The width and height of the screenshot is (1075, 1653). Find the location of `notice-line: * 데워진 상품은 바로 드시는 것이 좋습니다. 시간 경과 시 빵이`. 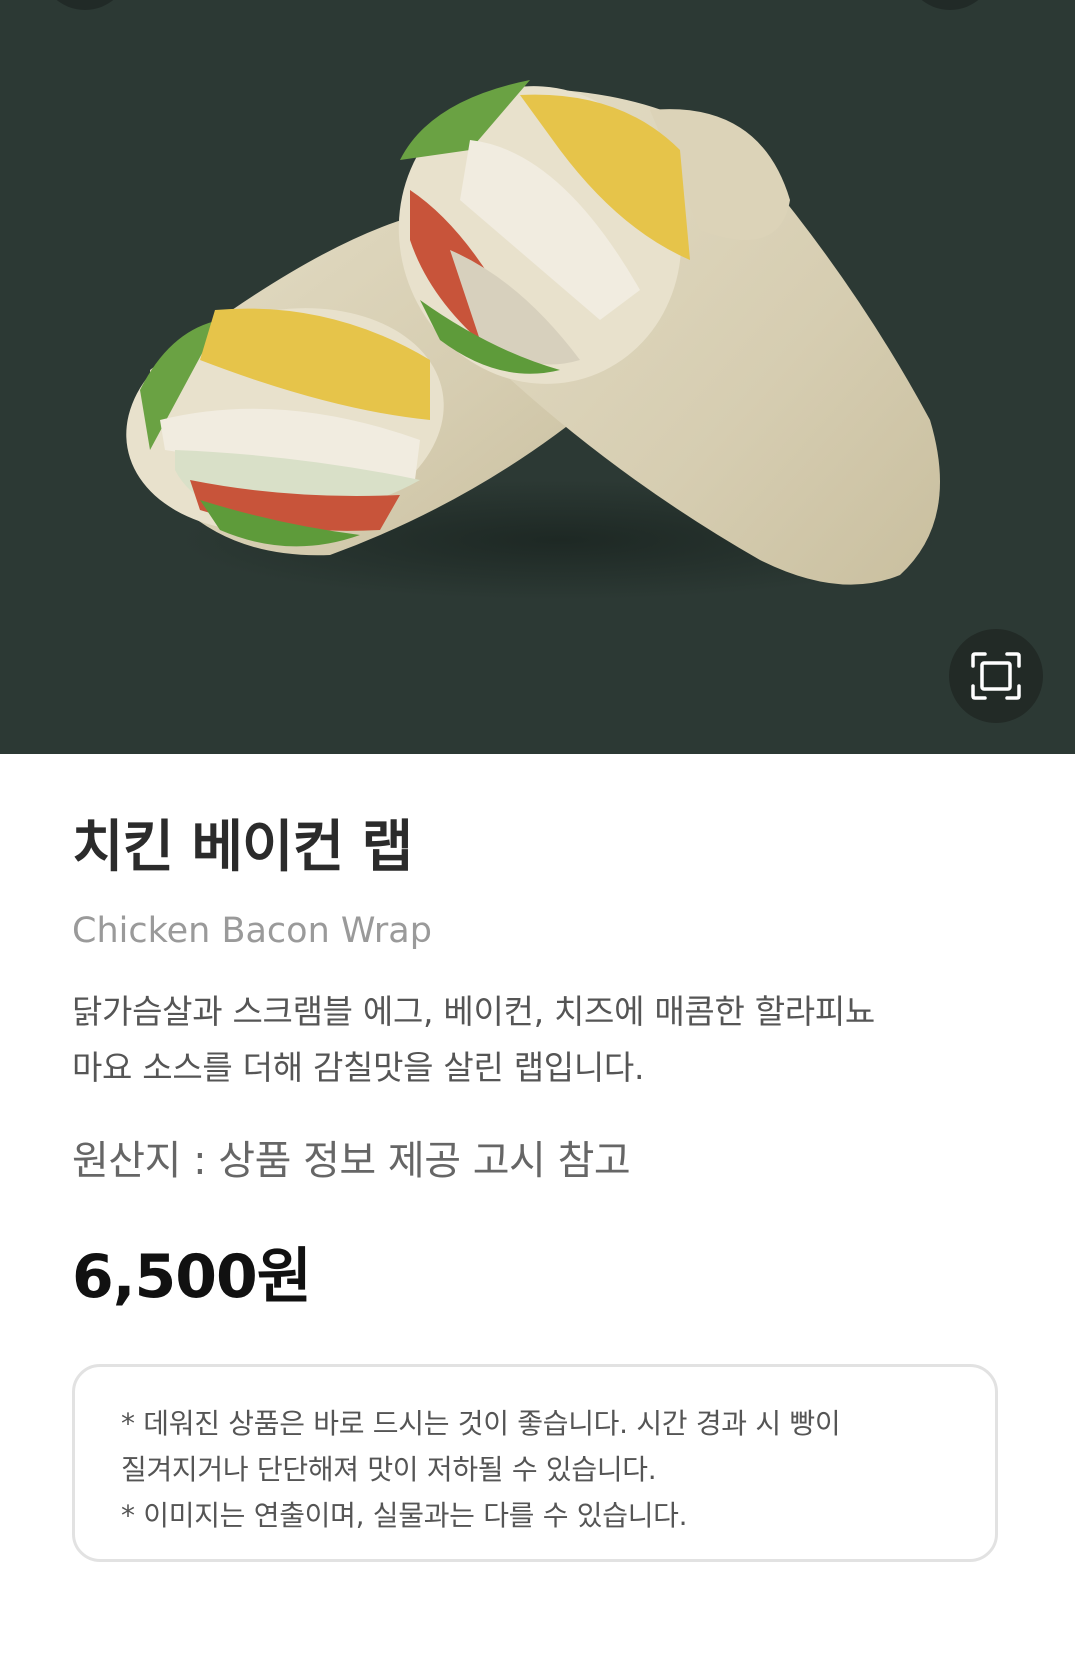

notice-line: * 데워진 상품은 바로 드시는 것이 좋습니다. 시간 경과 시 빵이 is located at coordinates (481, 1423).